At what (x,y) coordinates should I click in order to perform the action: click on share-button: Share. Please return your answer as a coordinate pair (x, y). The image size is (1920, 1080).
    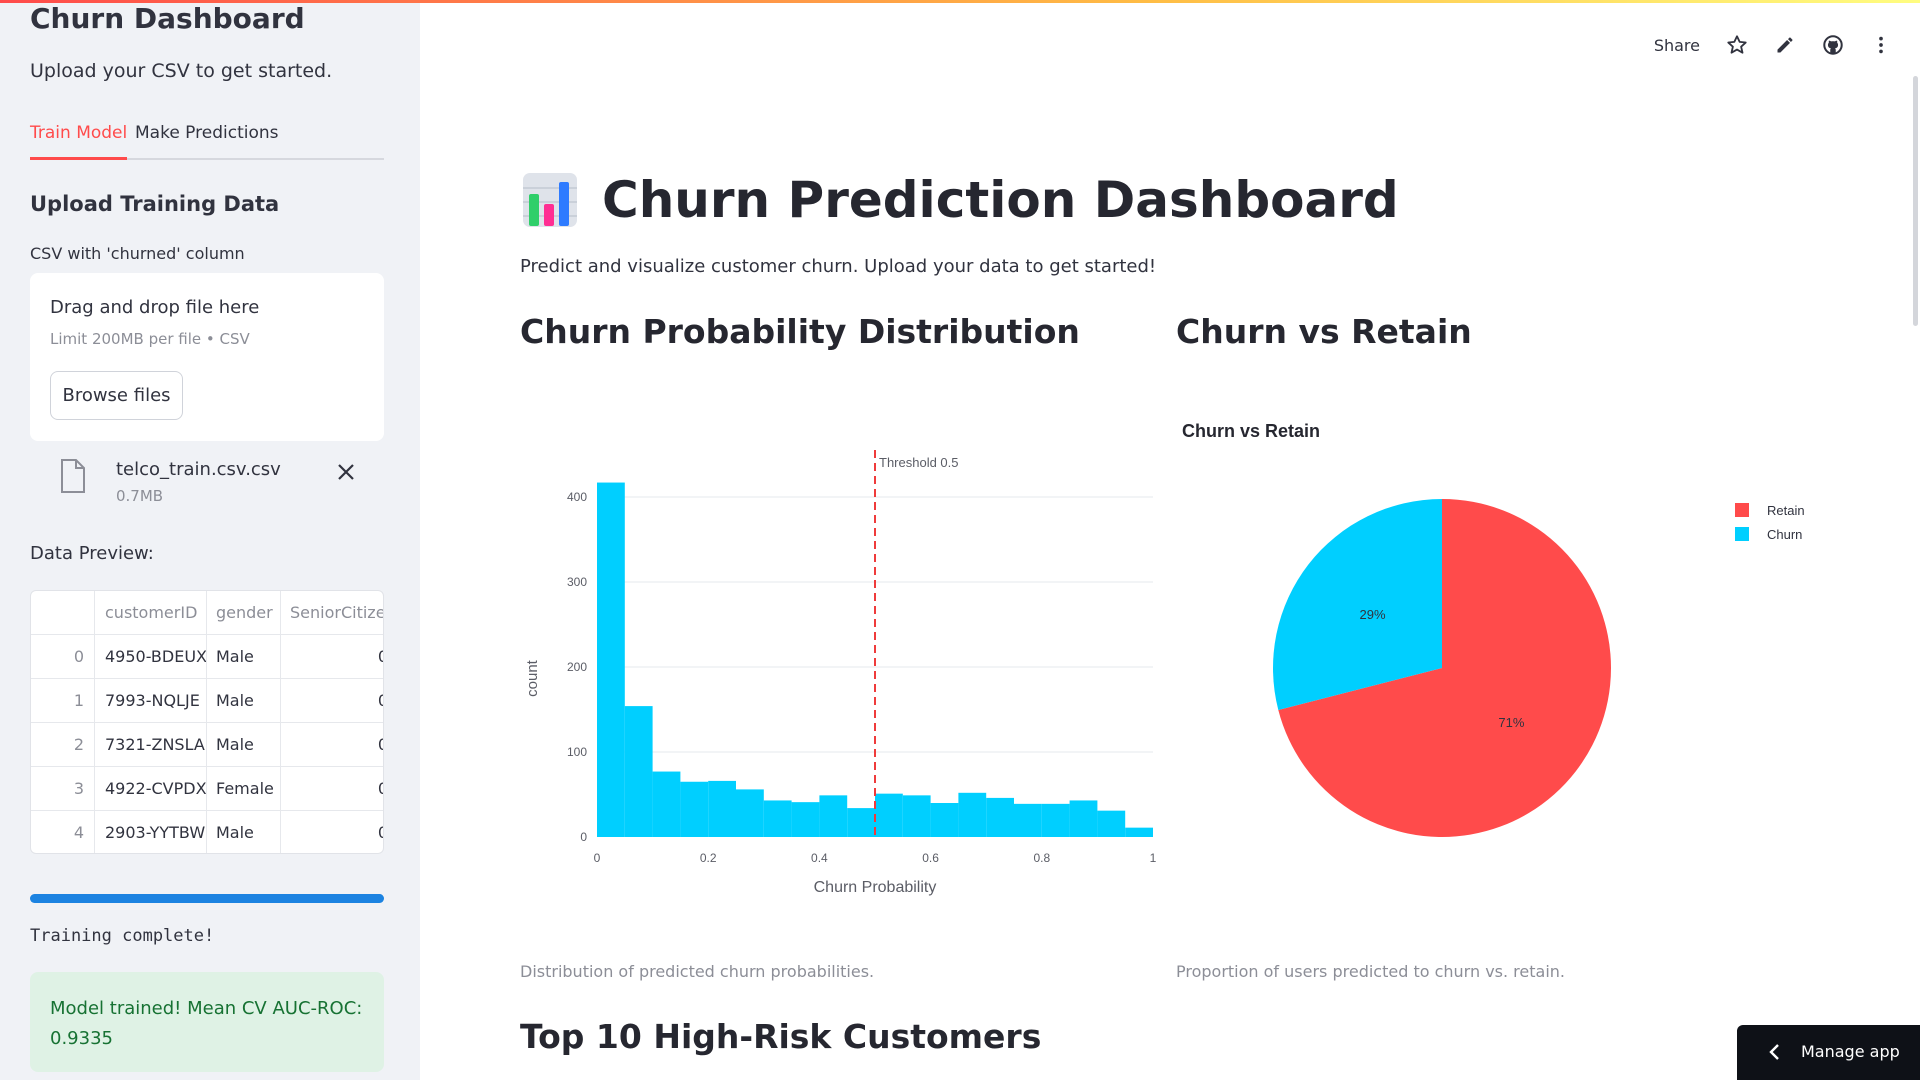
    Looking at the image, I should click on (1677, 45).